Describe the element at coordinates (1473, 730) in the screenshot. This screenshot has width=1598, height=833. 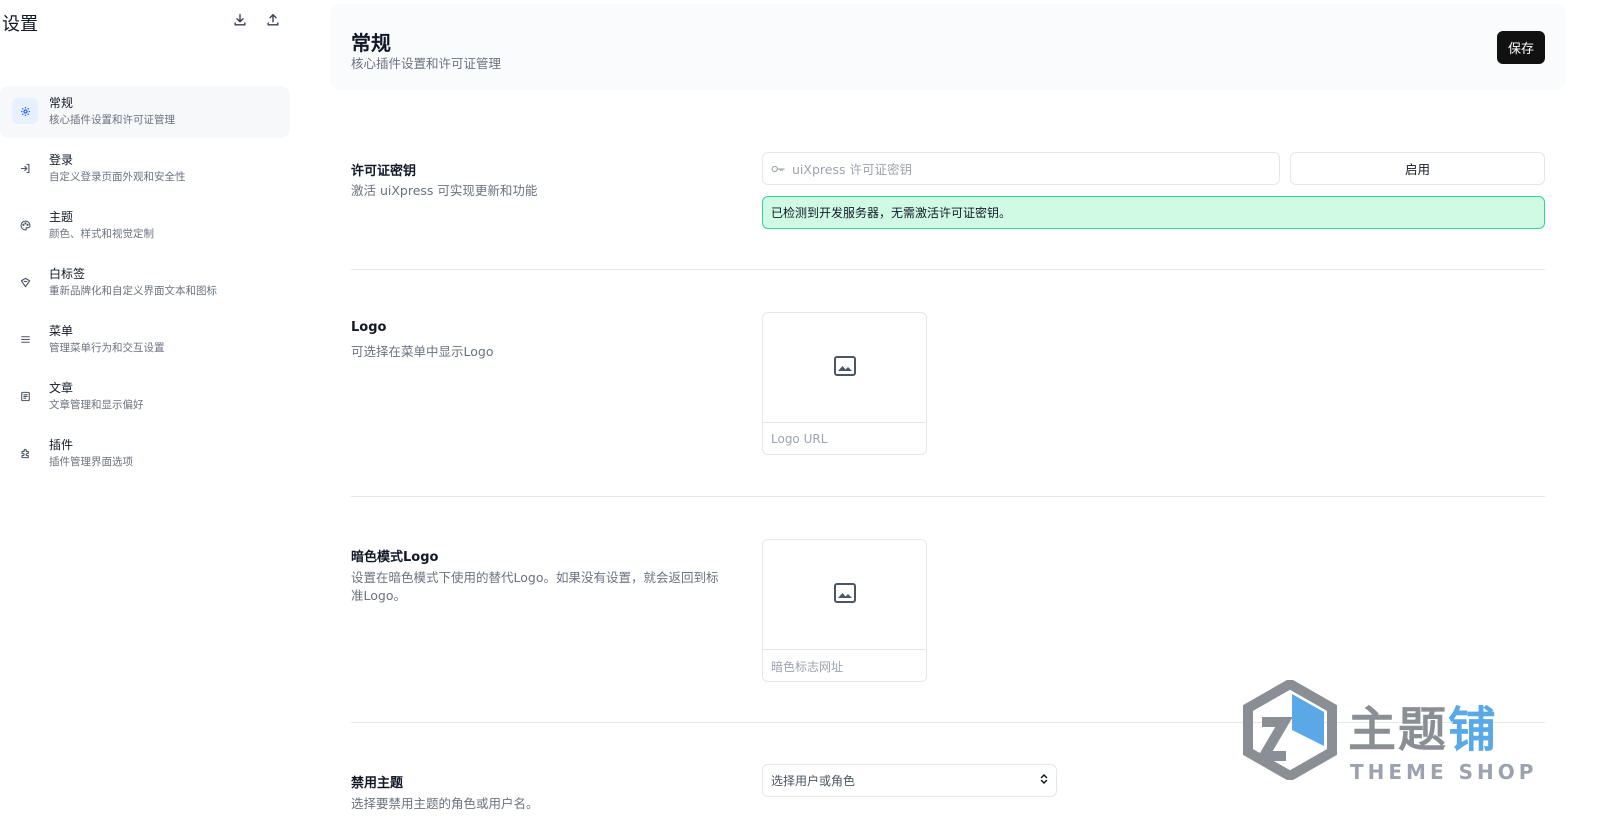
I see `watermark-accent: 铺` at that location.